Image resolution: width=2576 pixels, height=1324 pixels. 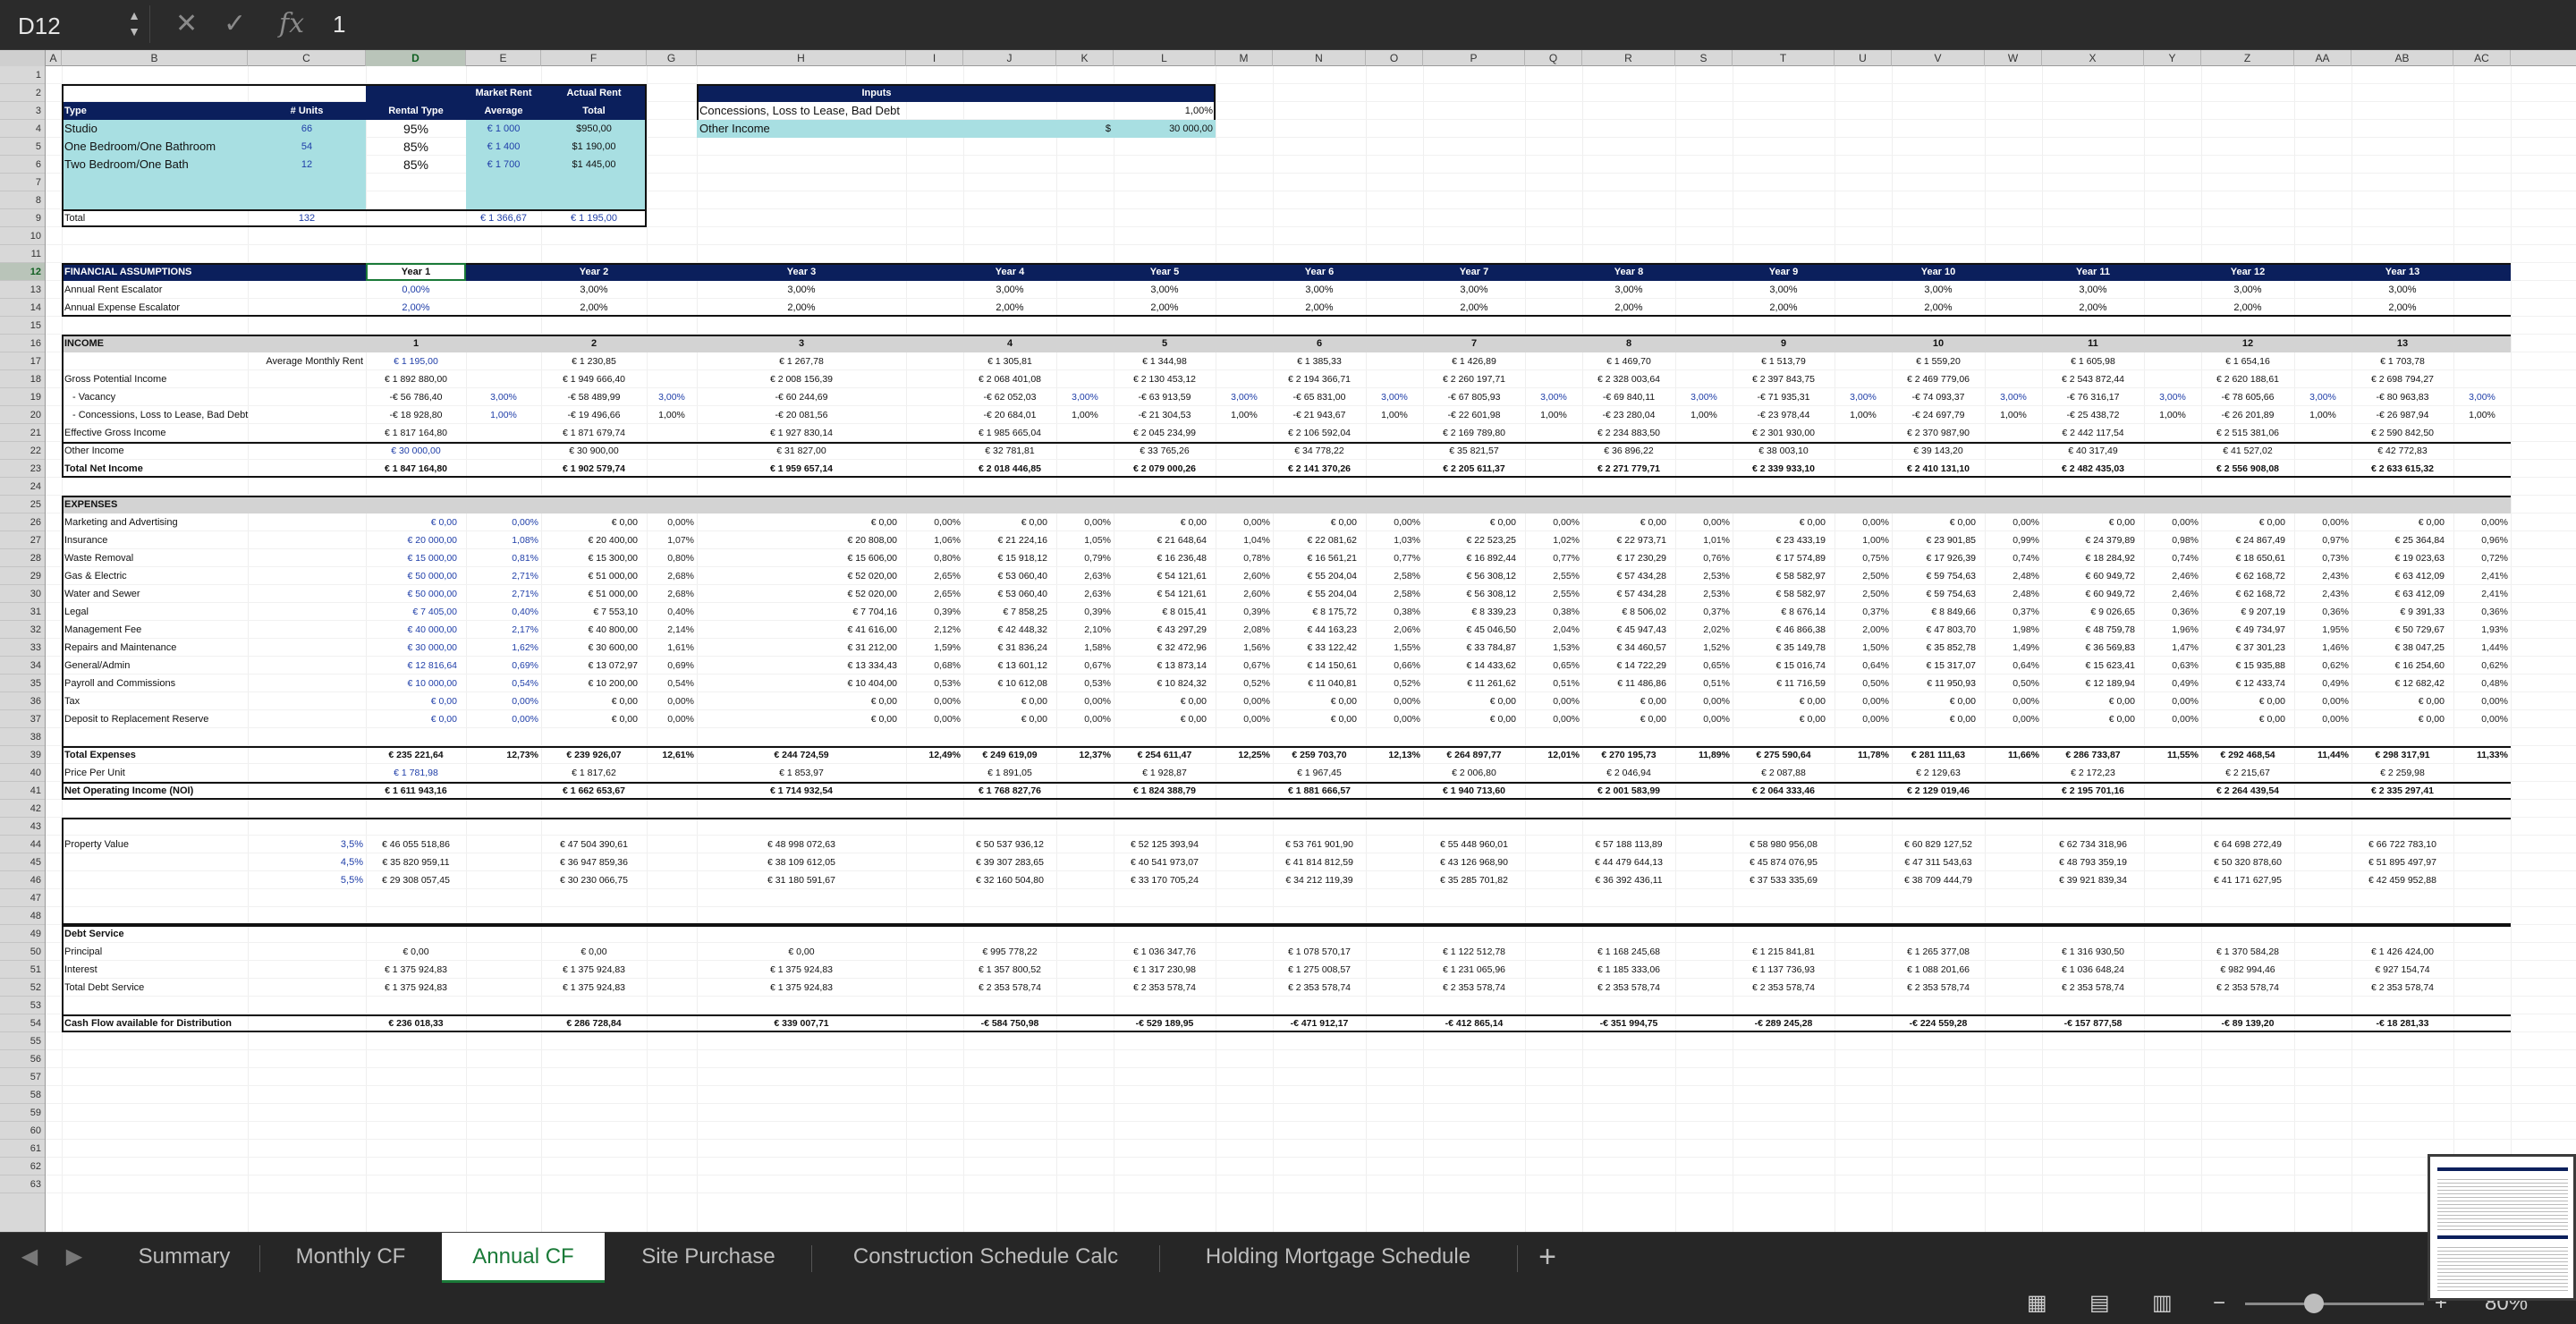 I want to click on expense-pct: 0,39%, so click(x=1244, y=612).